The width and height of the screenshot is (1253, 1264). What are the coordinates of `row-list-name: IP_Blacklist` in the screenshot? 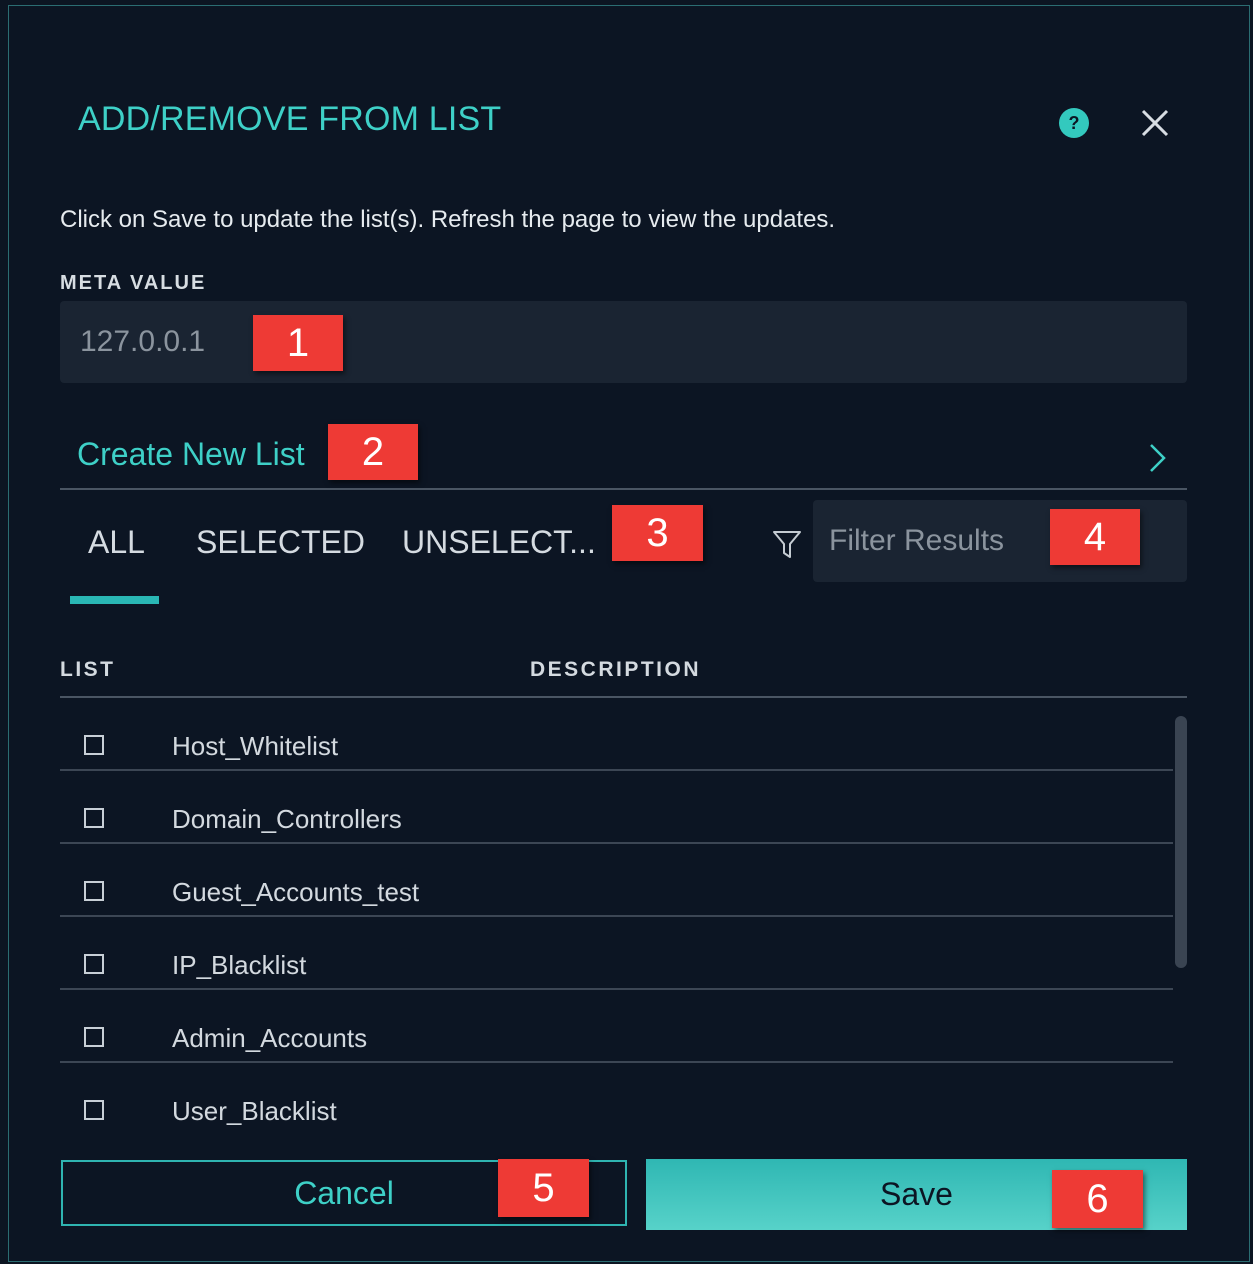 It's located at (239, 965).